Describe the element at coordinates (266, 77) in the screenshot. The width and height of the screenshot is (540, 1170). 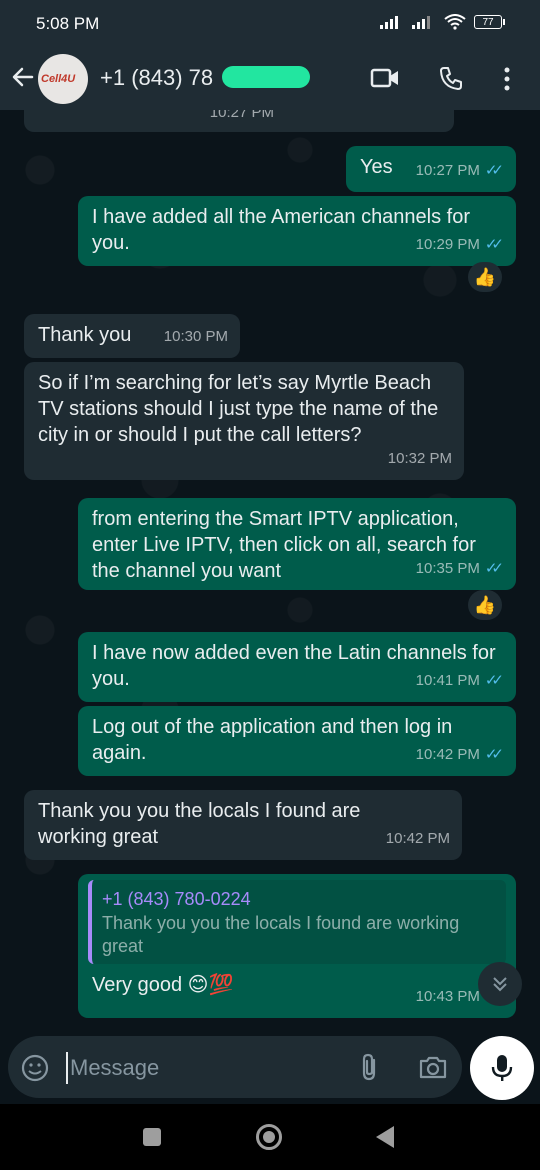
I see `redaction-mark` at that location.